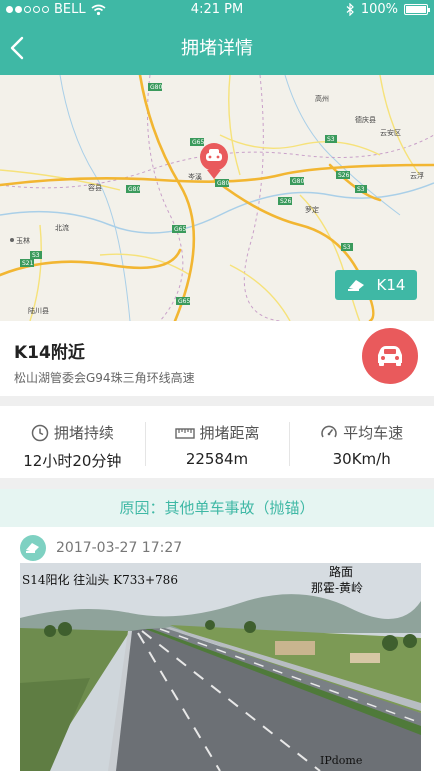 This screenshot has height=771, width=434. What do you see at coordinates (341, 572) in the screenshot?
I see `camera-overlay-road: 路面` at bounding box center [341, 572].